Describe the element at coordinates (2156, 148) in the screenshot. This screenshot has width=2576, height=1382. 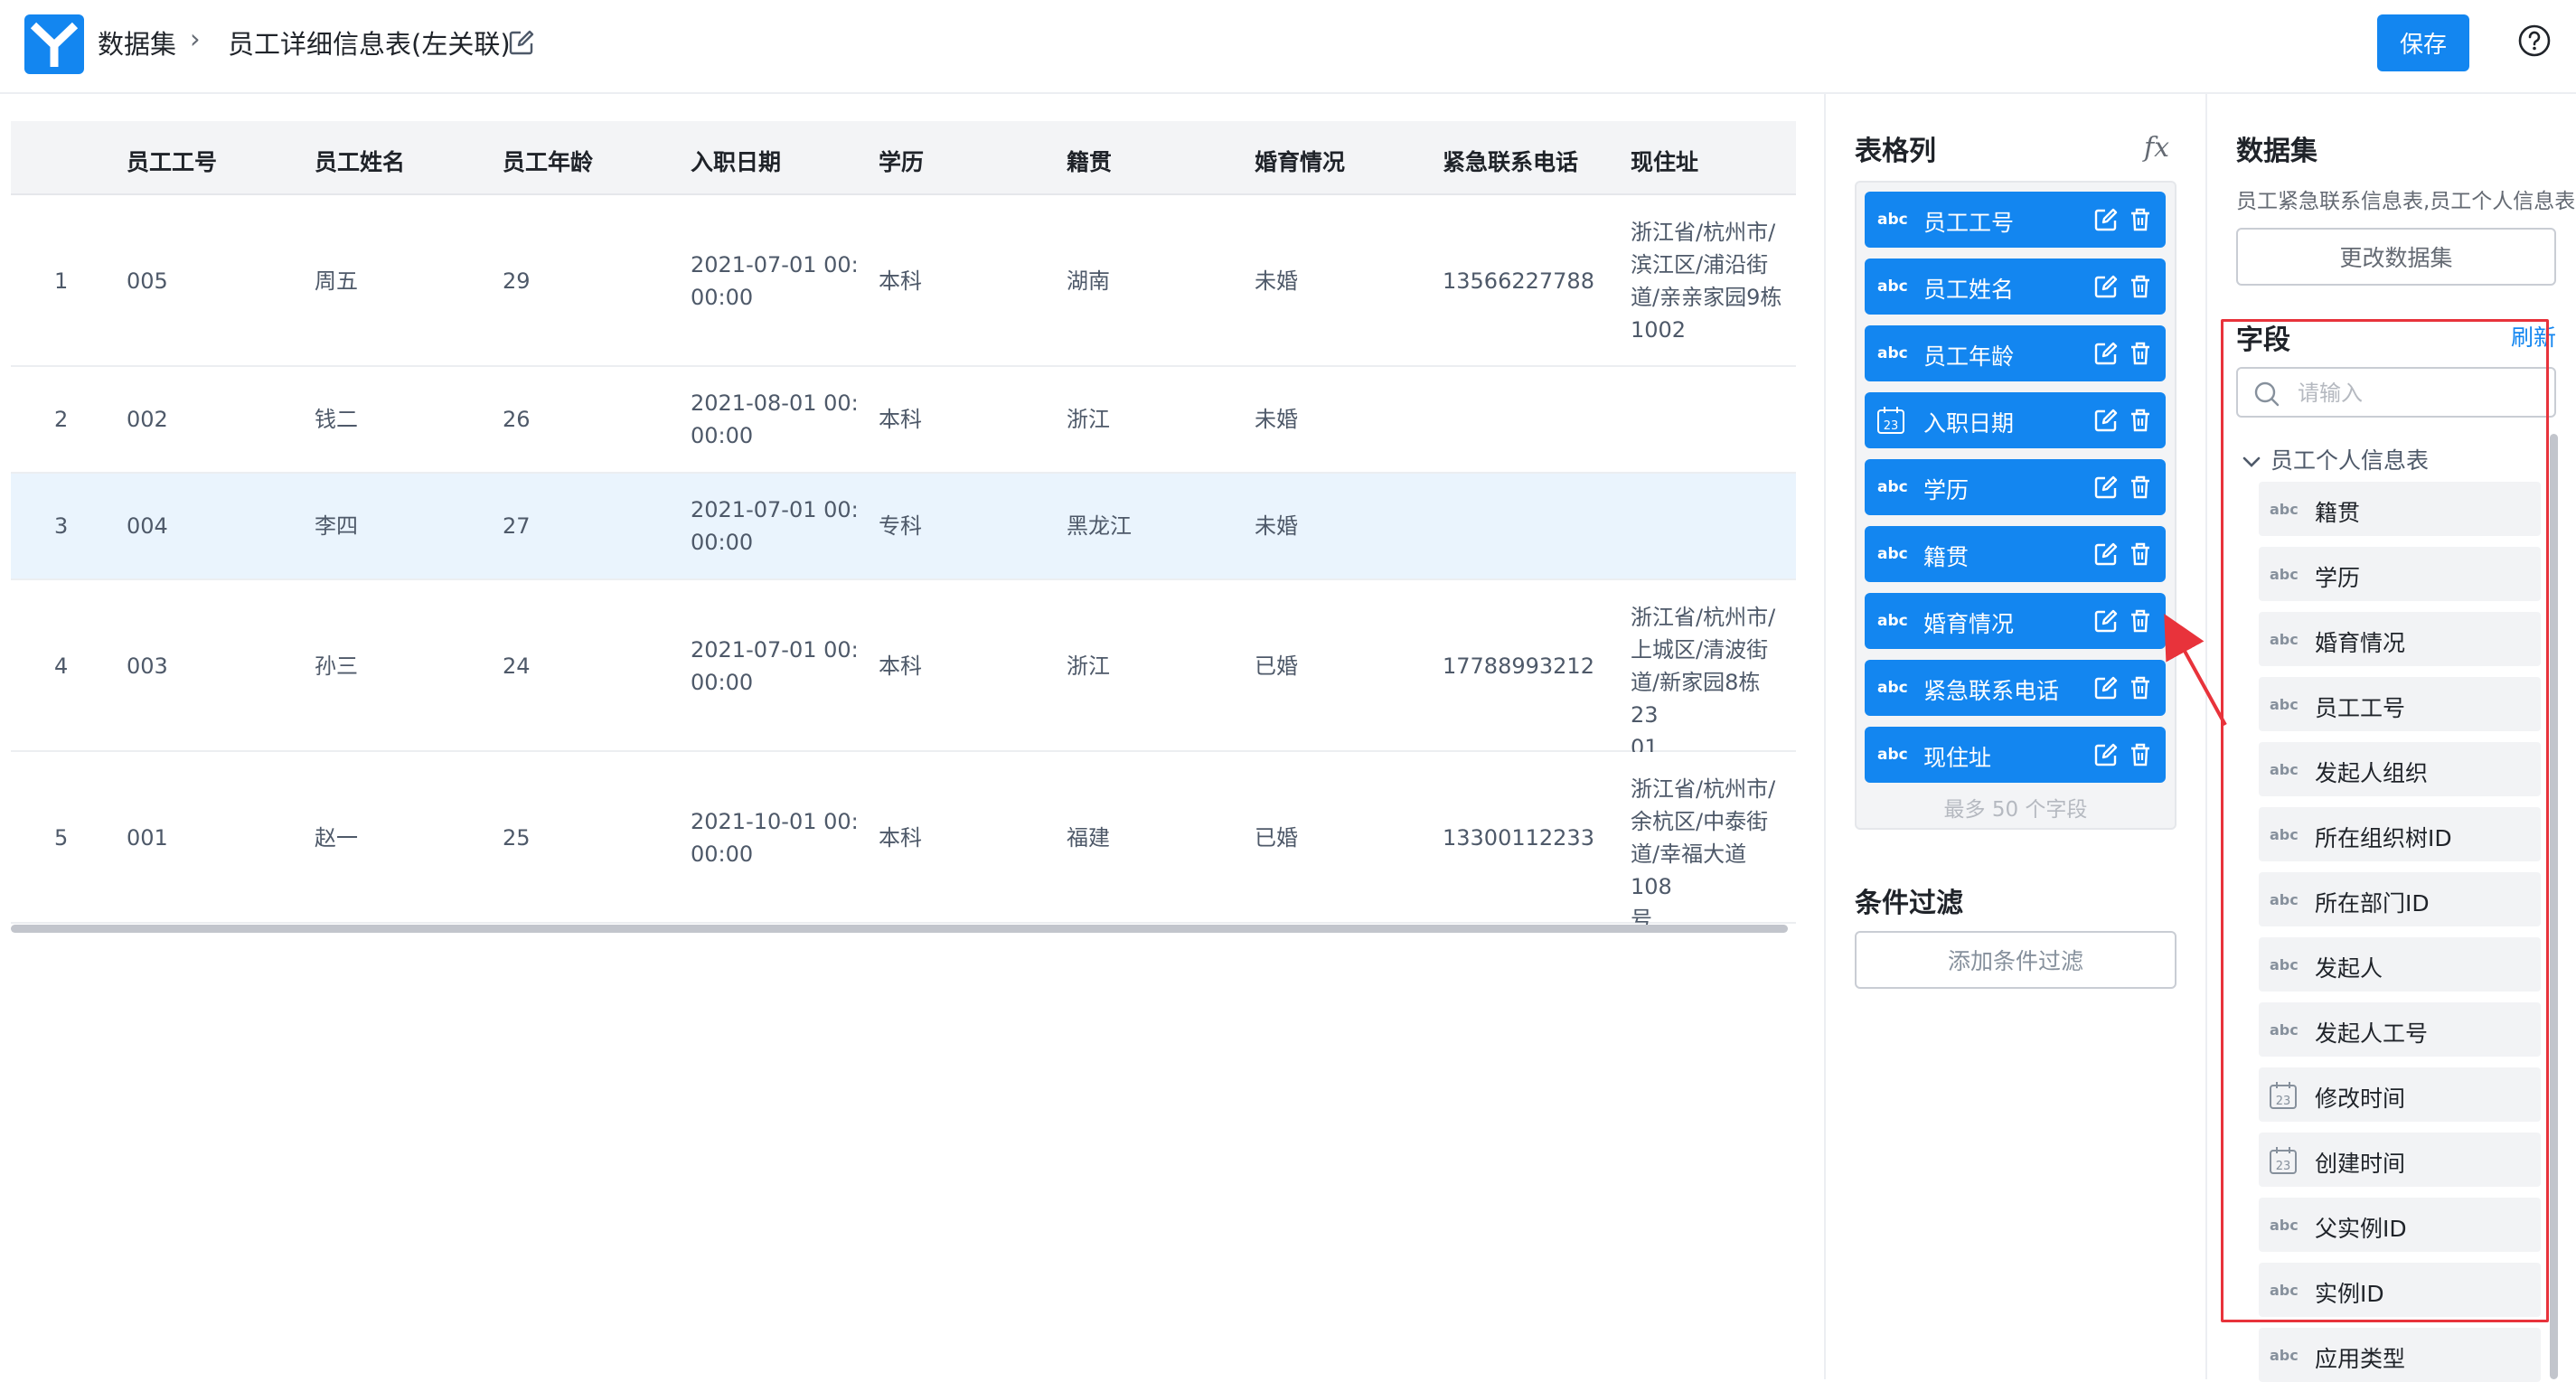
I see `formula-fx-icon: fx` at that location.